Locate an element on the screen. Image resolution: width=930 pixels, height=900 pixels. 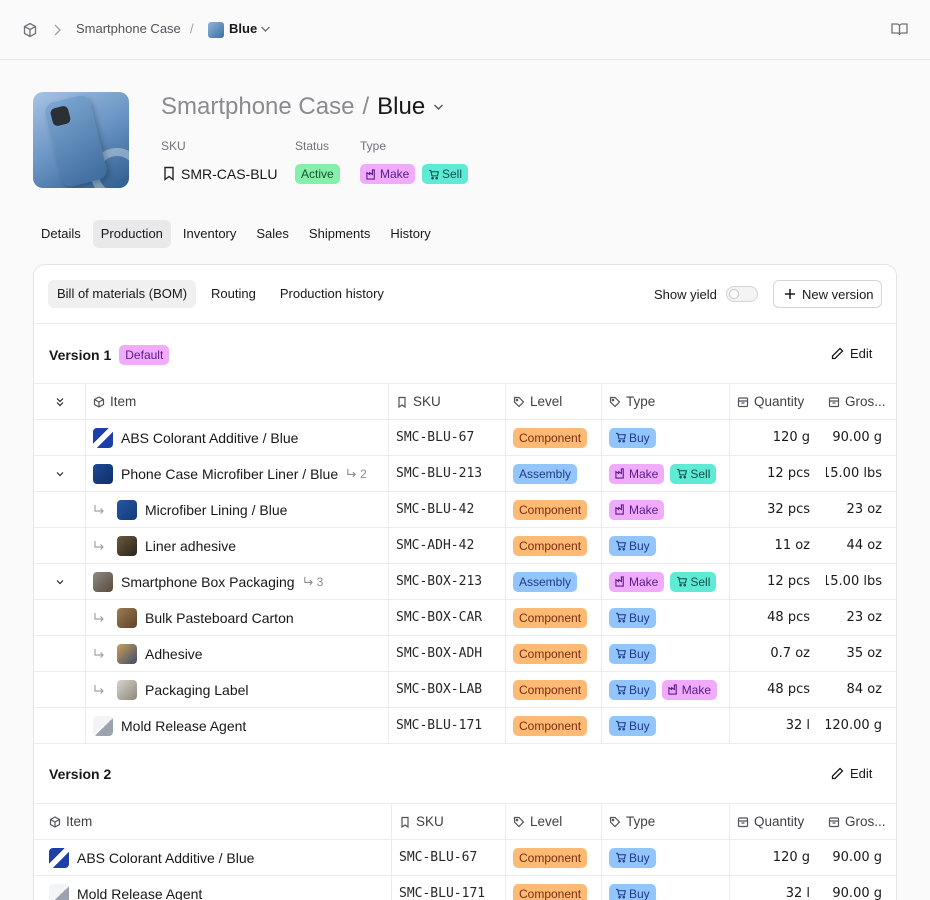
tab-history: History is located at coordinates (410, 234).